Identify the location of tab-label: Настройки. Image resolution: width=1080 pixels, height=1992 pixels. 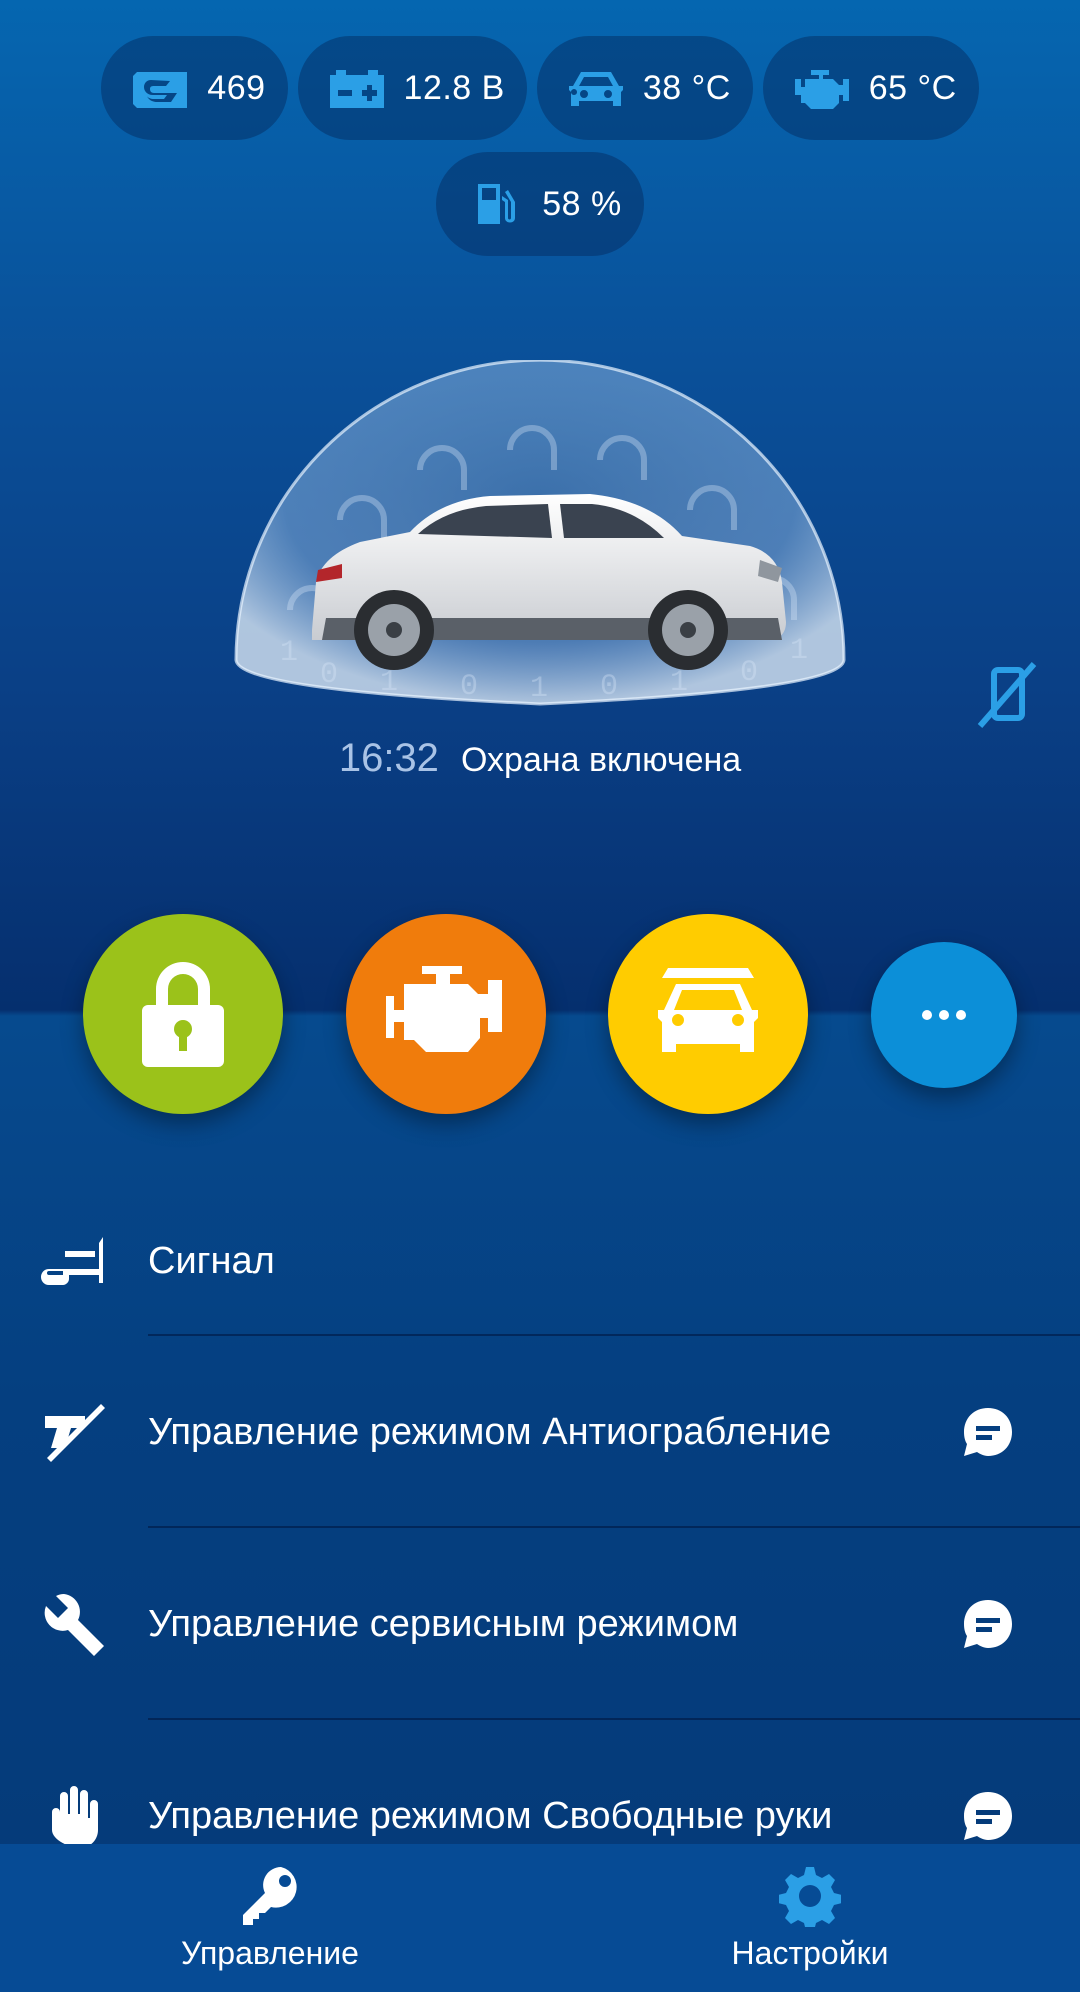
(810, 1952).